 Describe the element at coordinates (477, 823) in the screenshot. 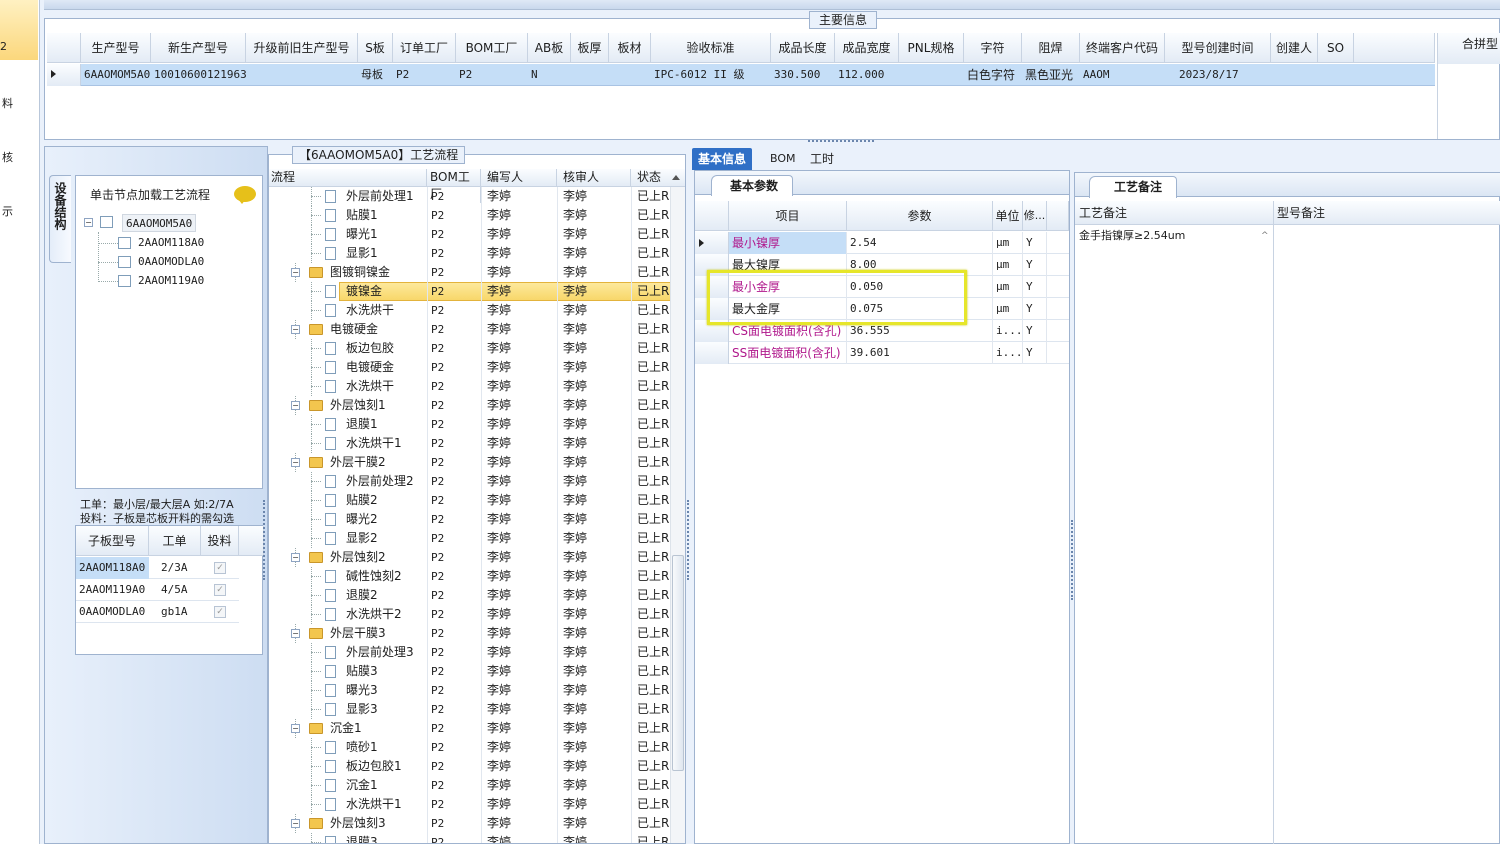

I see `process-row: − 外层蚀刻3 P2 李婷 李婷 已上R` at that location.